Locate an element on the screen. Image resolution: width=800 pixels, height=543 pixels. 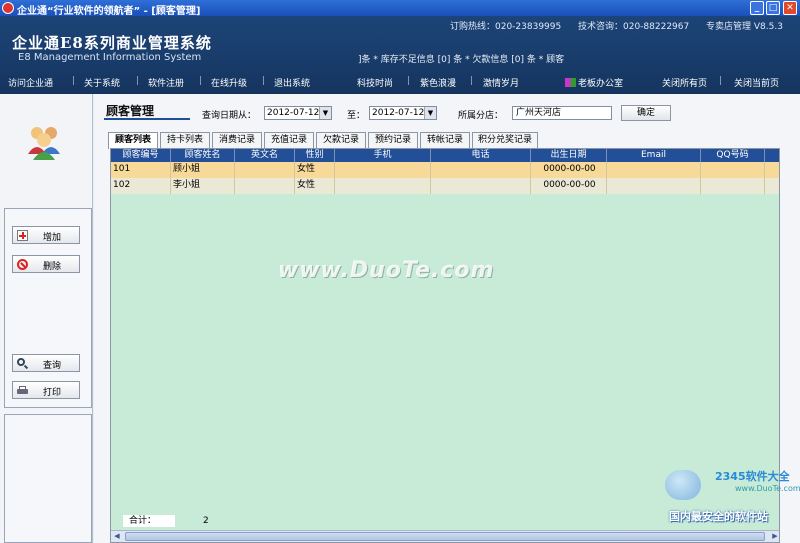
cell-customer-id: 101 is located at coordinates (141, 170).